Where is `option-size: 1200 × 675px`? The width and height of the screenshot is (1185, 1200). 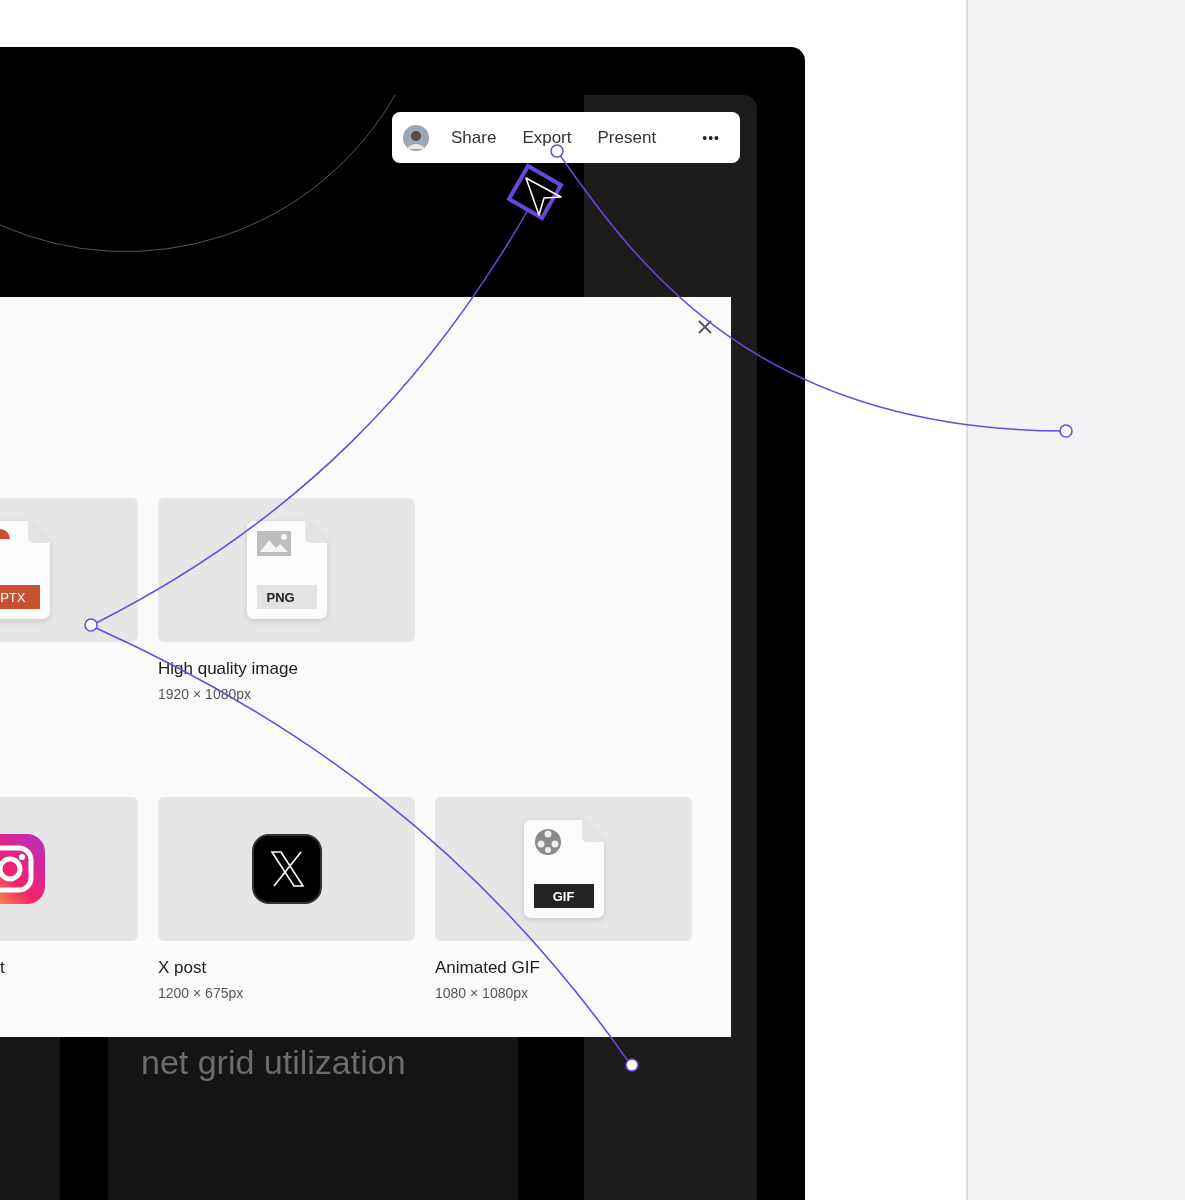
option-size: 1200 × 675px is located at coordinates (201, 993).